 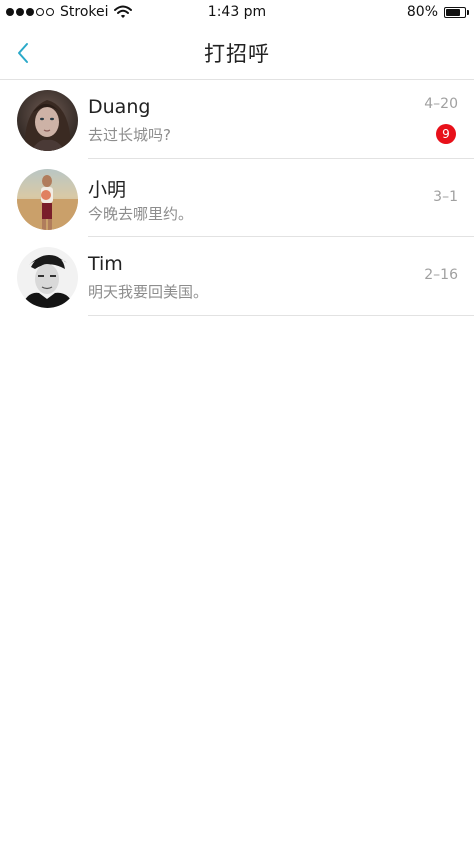 I want to click on status-bar: Strokei 1:43 pm 80%, so click(x=237, y=13).